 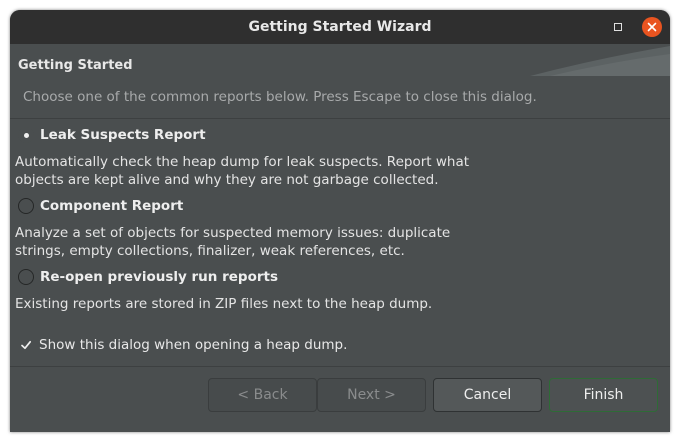 I want to click on show-dialog-checkbox, so click(x=26, y=345).